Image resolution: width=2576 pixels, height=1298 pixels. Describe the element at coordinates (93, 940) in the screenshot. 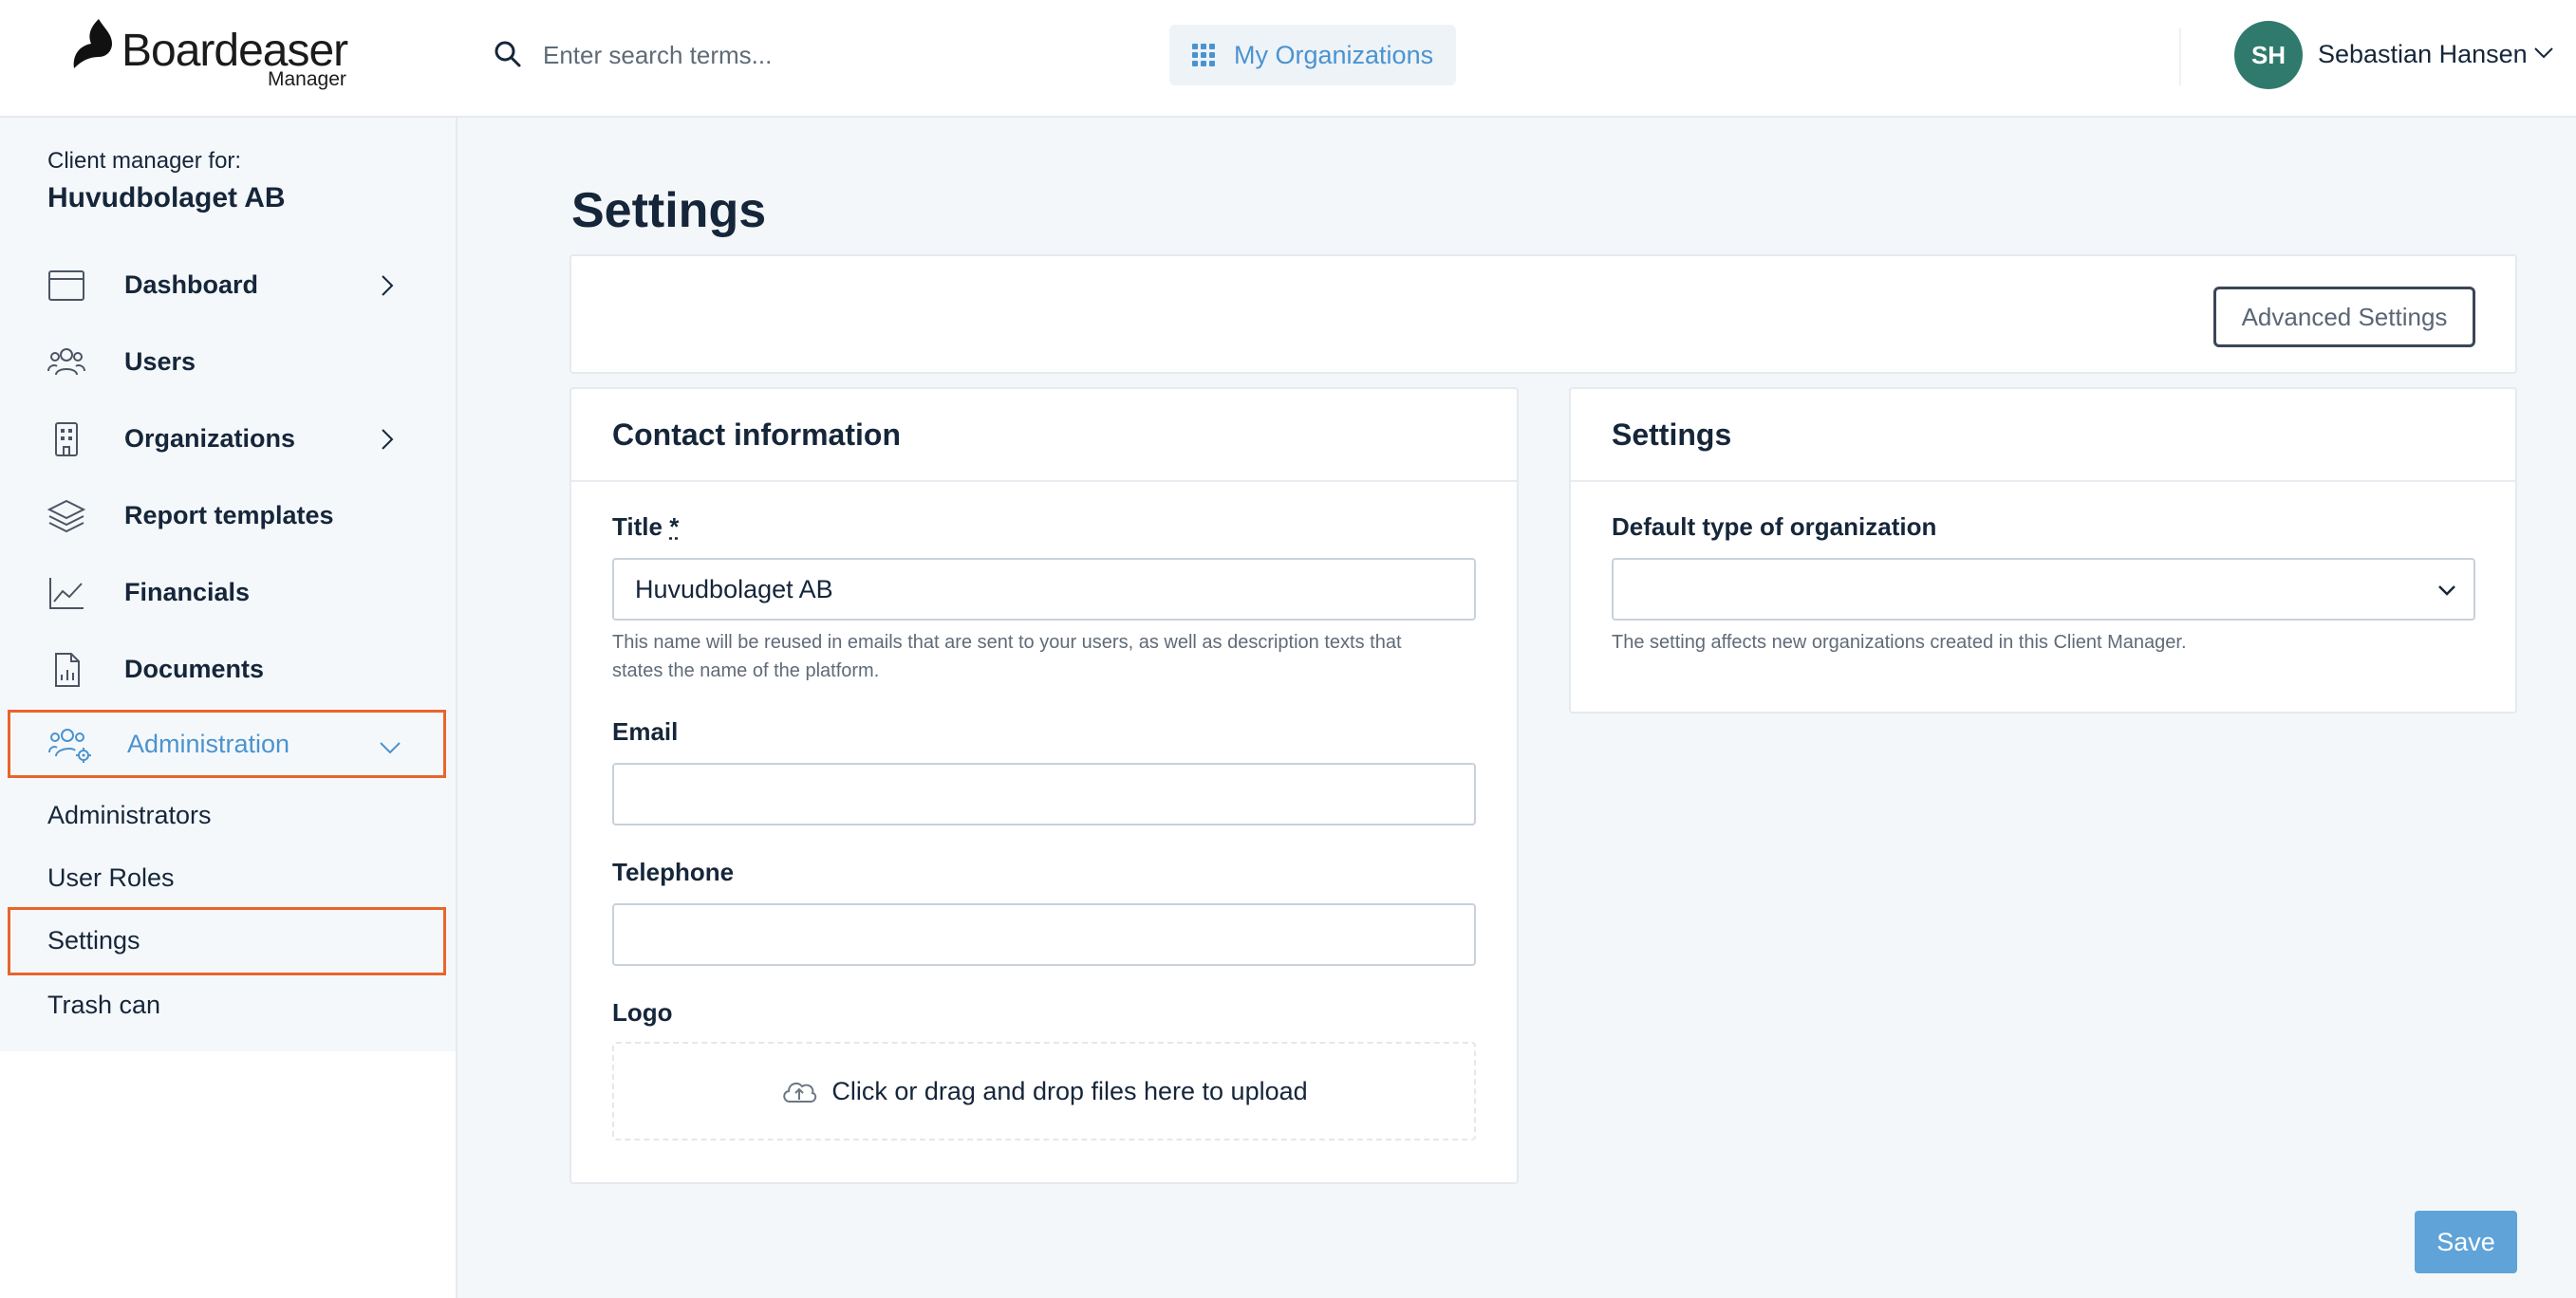

I see `sidebar-subitem-label: Settings` at that location.